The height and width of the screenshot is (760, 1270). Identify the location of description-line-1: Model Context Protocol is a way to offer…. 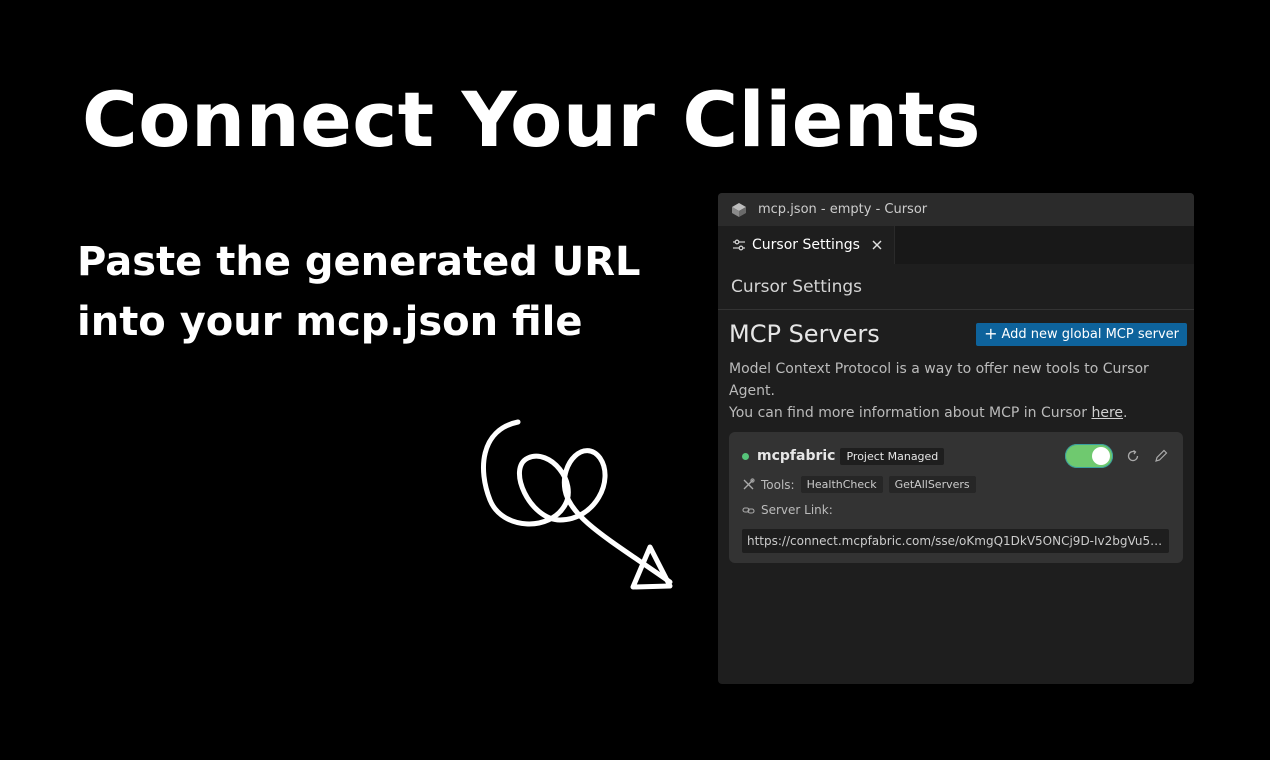
(939, 380).